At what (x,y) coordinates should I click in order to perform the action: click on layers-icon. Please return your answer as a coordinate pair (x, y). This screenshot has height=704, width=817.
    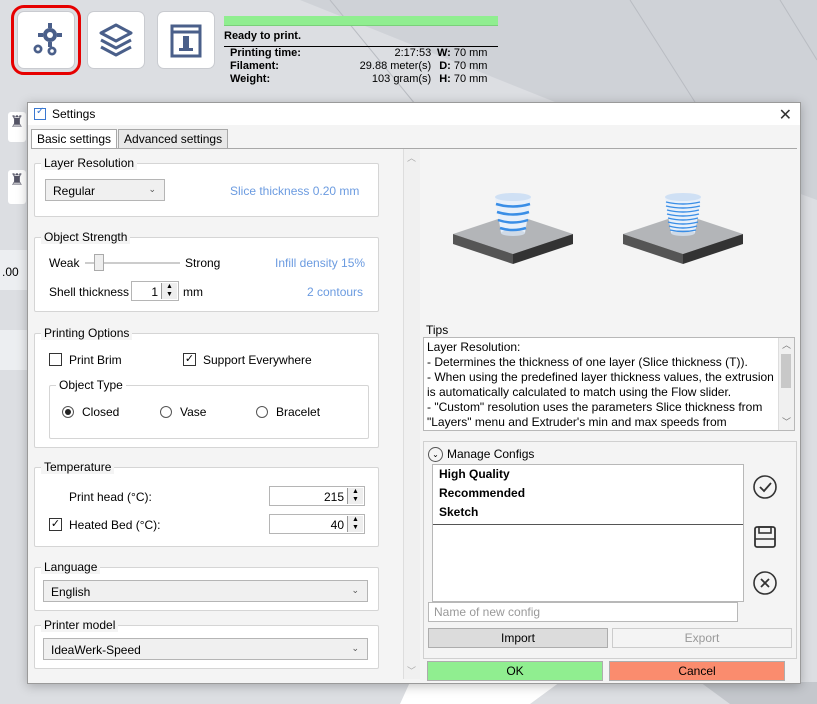
    Looking at the image, I should click on (116, 40).